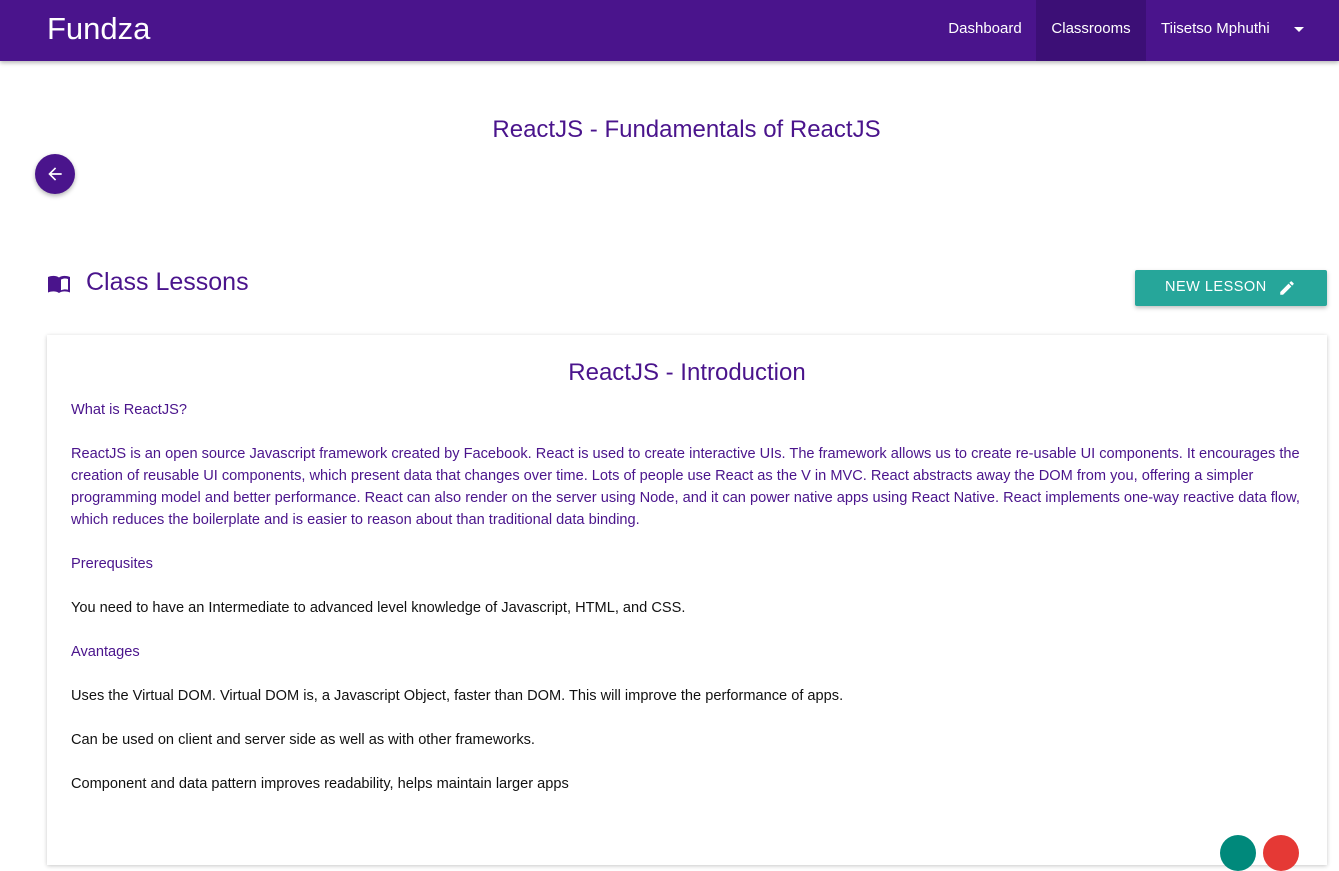  I want to click on edit-lesson-fab, so click(1238, 853).